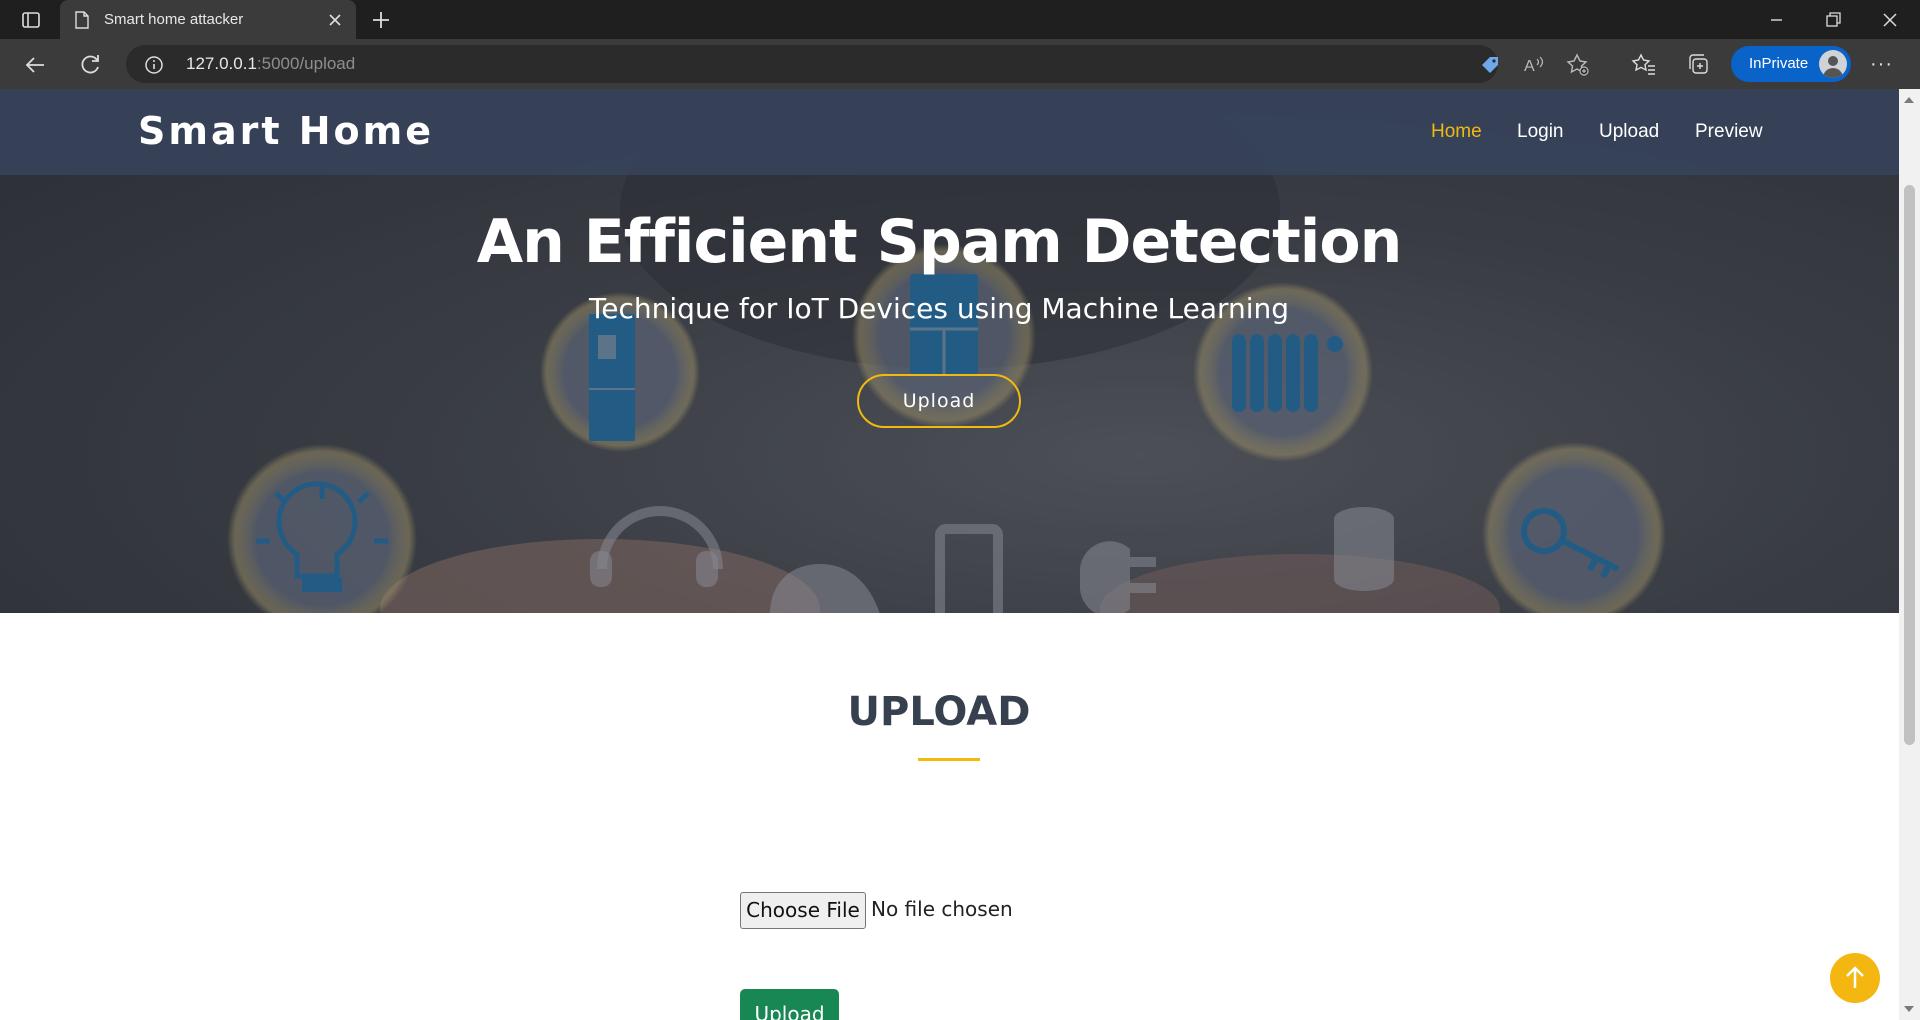 The width and height of the screenshot is (1920, 1020). What do you see at coordinates (949, 132) in the screenshot?
I see `site-header: Smart Home Home Login Upload Preview` at bounding box center [949, 132].